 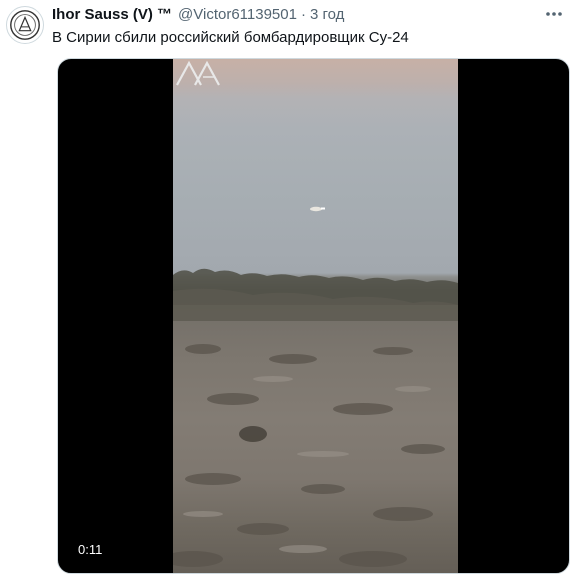 I want to click on timestamp: 3 год, so click(x=327, y=14).